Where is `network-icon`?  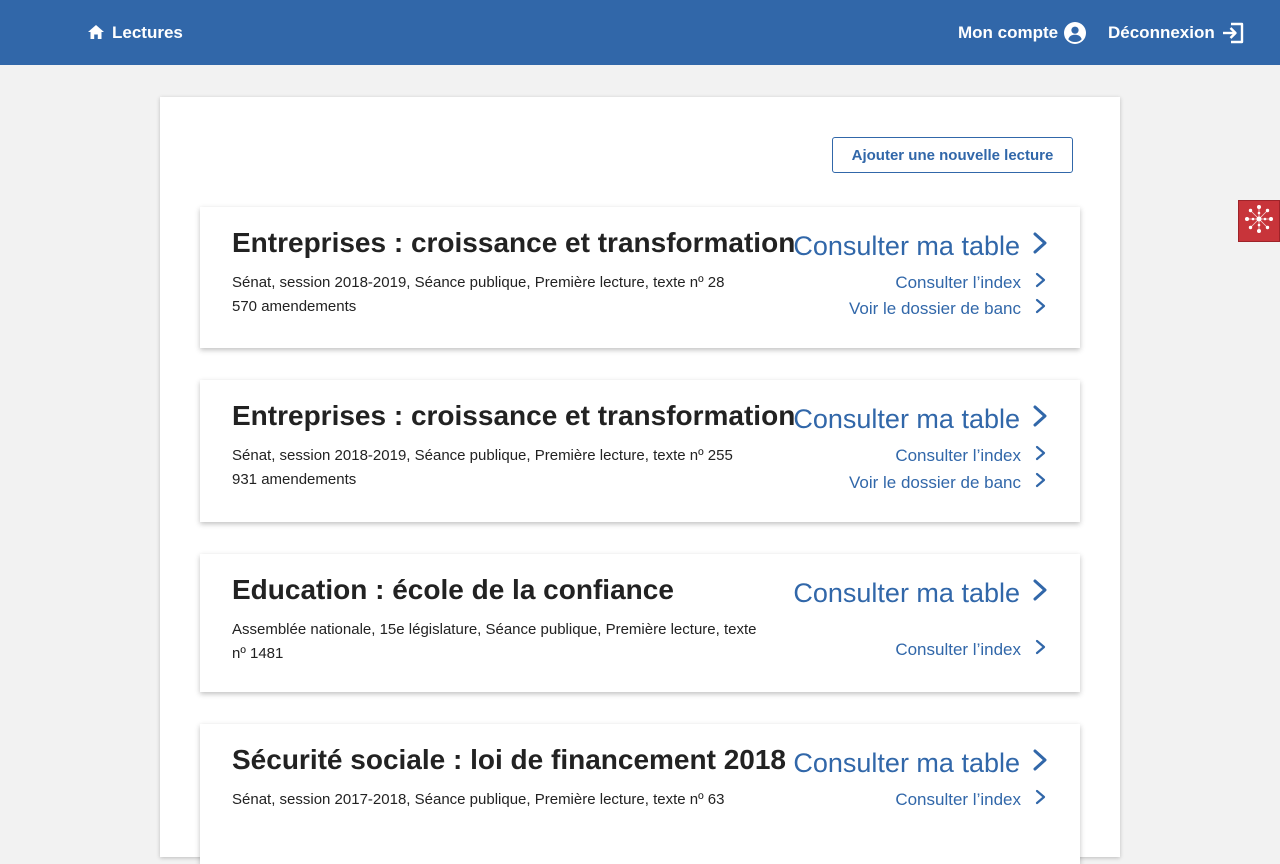 network-icon is located at coordinates (1259, 221).